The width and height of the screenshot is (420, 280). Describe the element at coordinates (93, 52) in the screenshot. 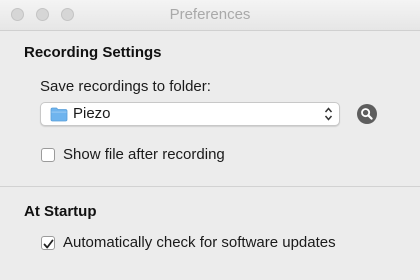

I see `recording-settings-heading: Recording Settings` at that location.